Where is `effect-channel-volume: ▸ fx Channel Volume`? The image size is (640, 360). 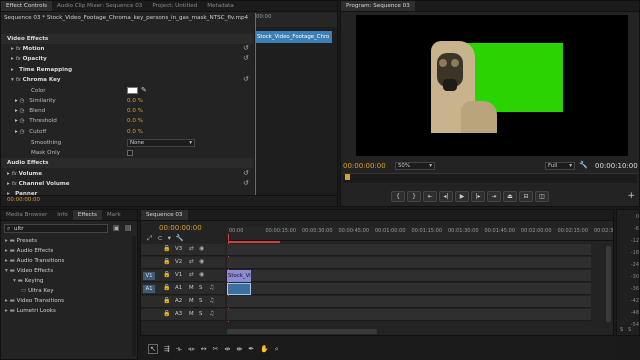
effect-channel-volume: ▸ fx Channel Volume is located at coordinates (127, 184).